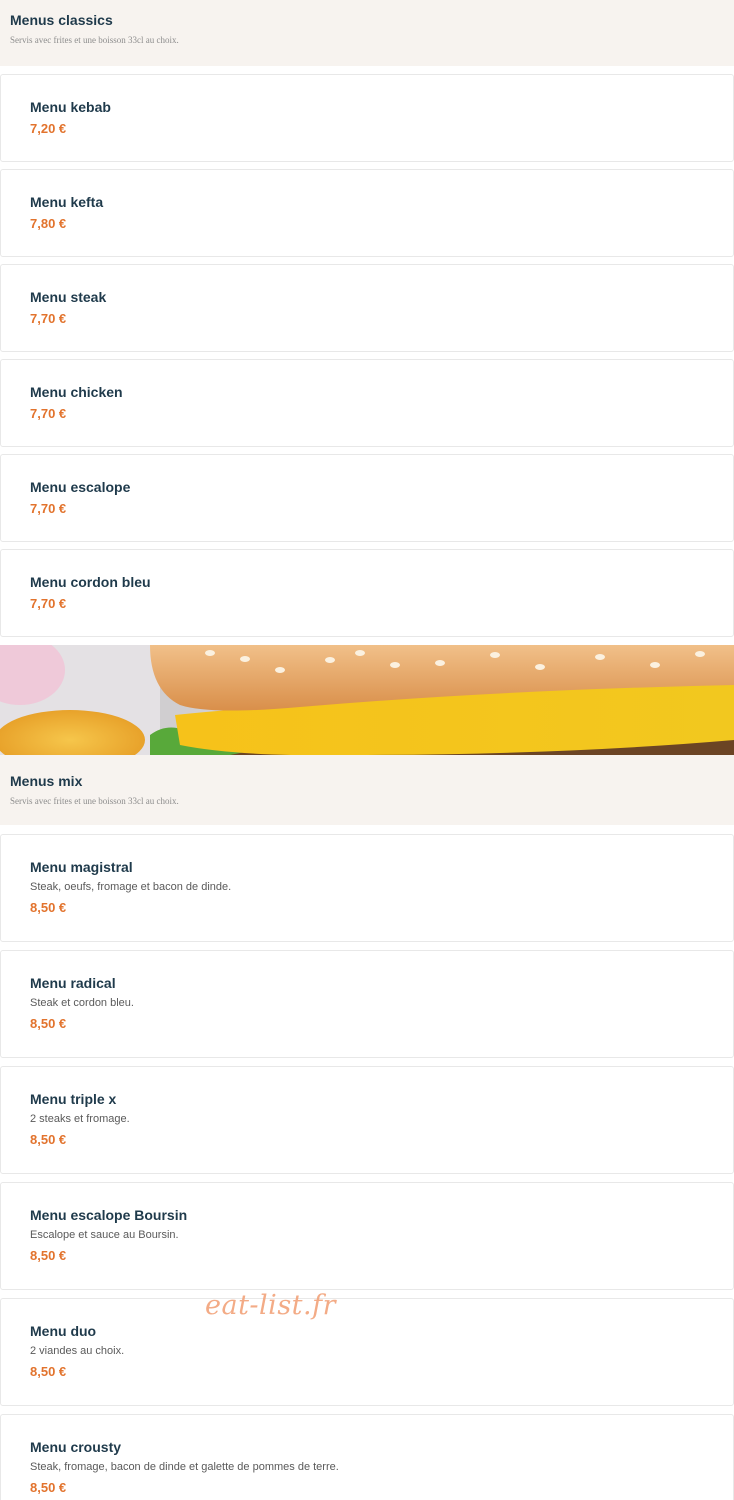 The height and width of the screenshot is (1500, 734). I want to click on menu-item-description: 2 viandes au choix., so click(77, 1351).